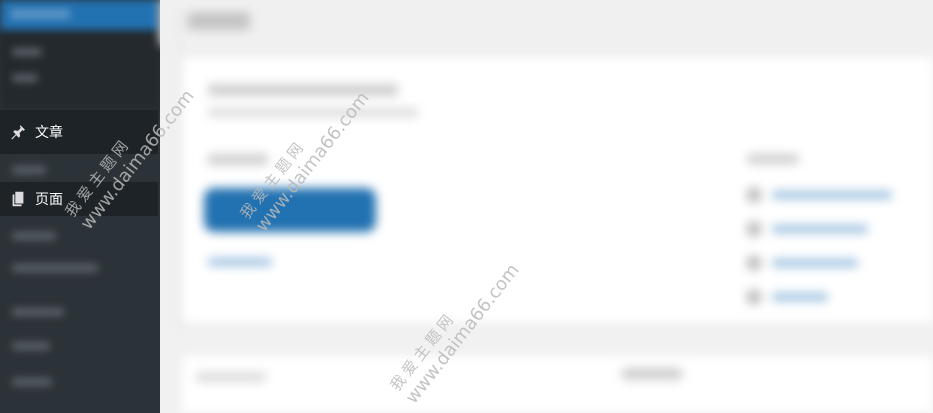  Describe the element at coordinates (18, 132) in the screenshot. I see `pin-icon` at that location.